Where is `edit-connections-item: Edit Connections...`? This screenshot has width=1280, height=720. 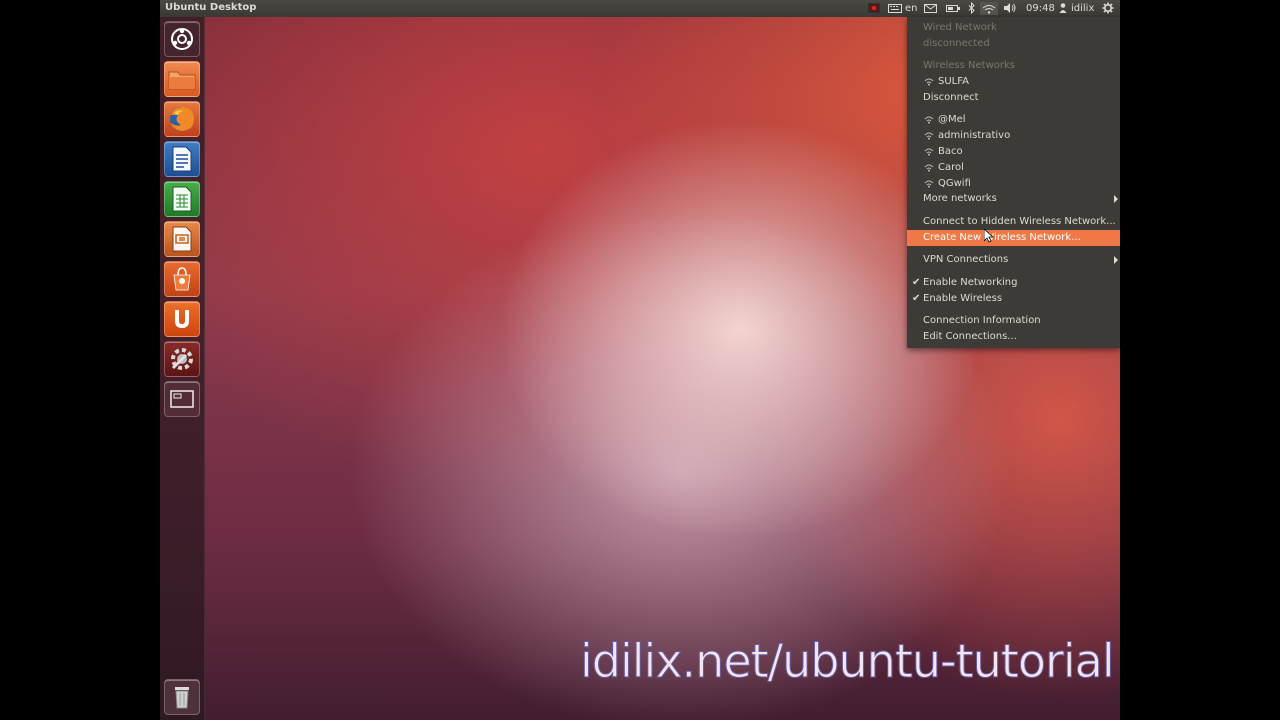
edit-connections-item: Edit Connections... is located at coordinates (1013, 337).